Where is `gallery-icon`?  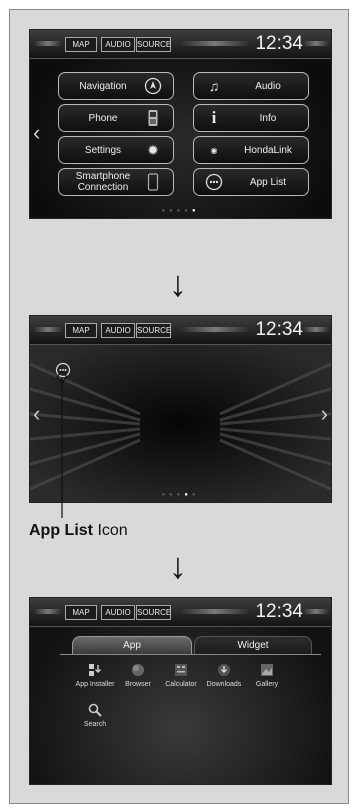
gallery-icon is located at coordinates (267, 670).